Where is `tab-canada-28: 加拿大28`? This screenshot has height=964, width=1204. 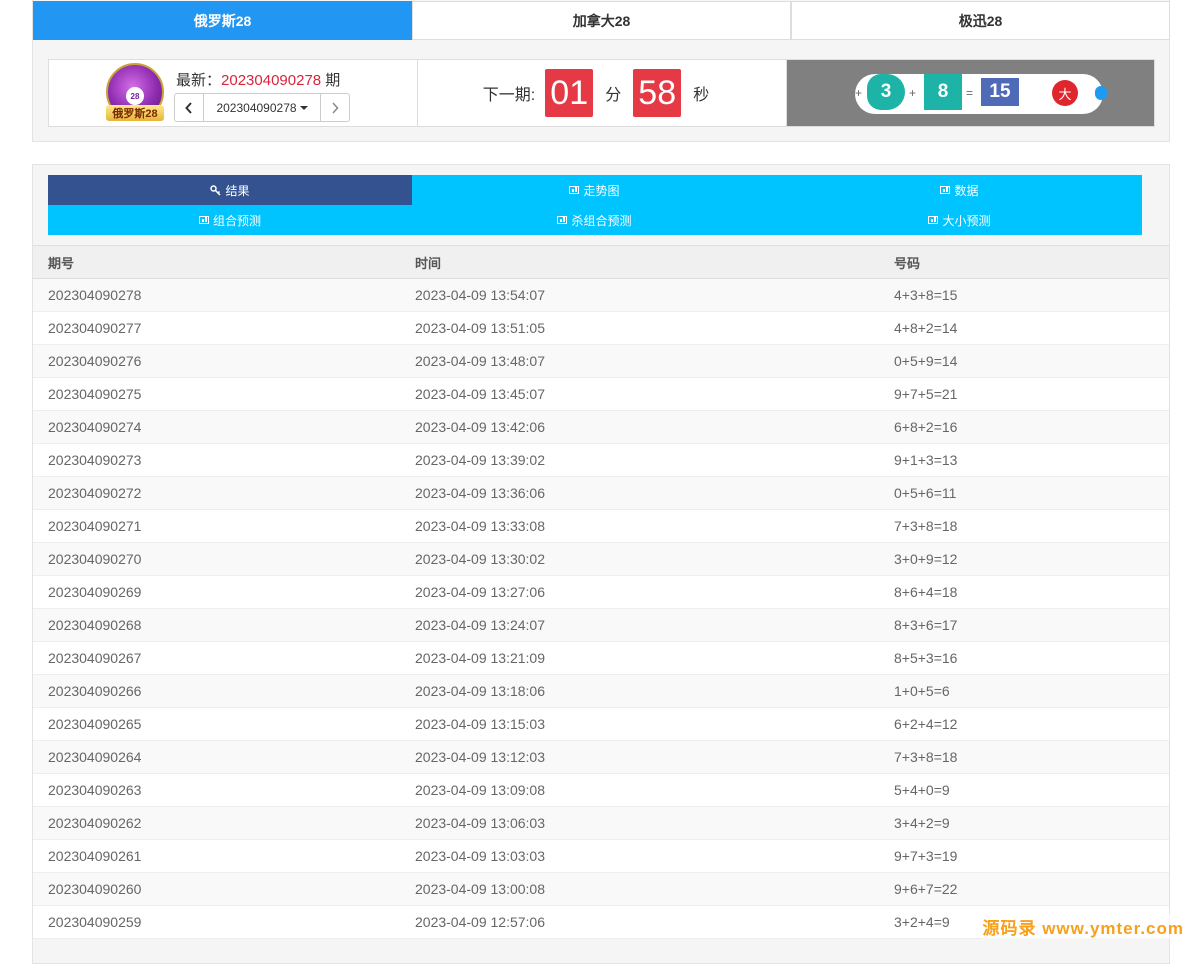 tab-canada-28: 加拿大28 is located at coordinates (601, 20).